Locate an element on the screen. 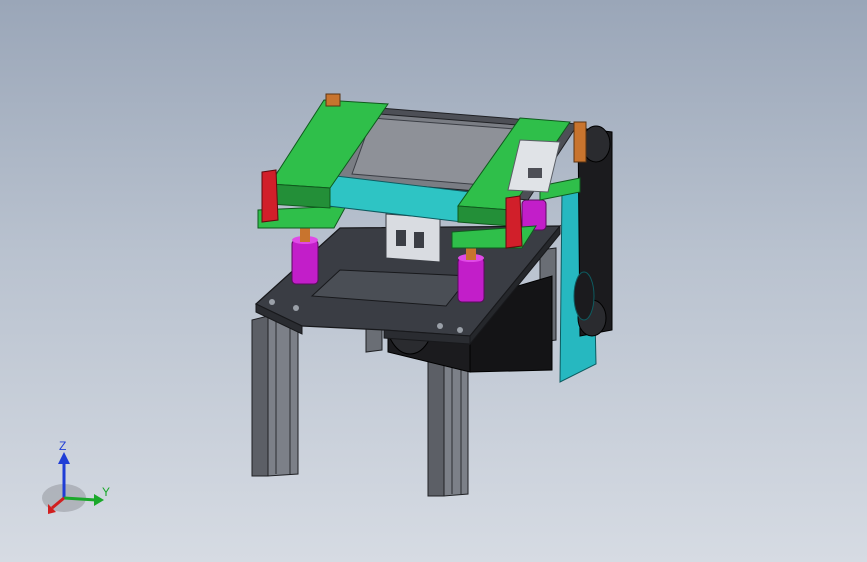  side-belt-drive is located at coordinates (586, 254).